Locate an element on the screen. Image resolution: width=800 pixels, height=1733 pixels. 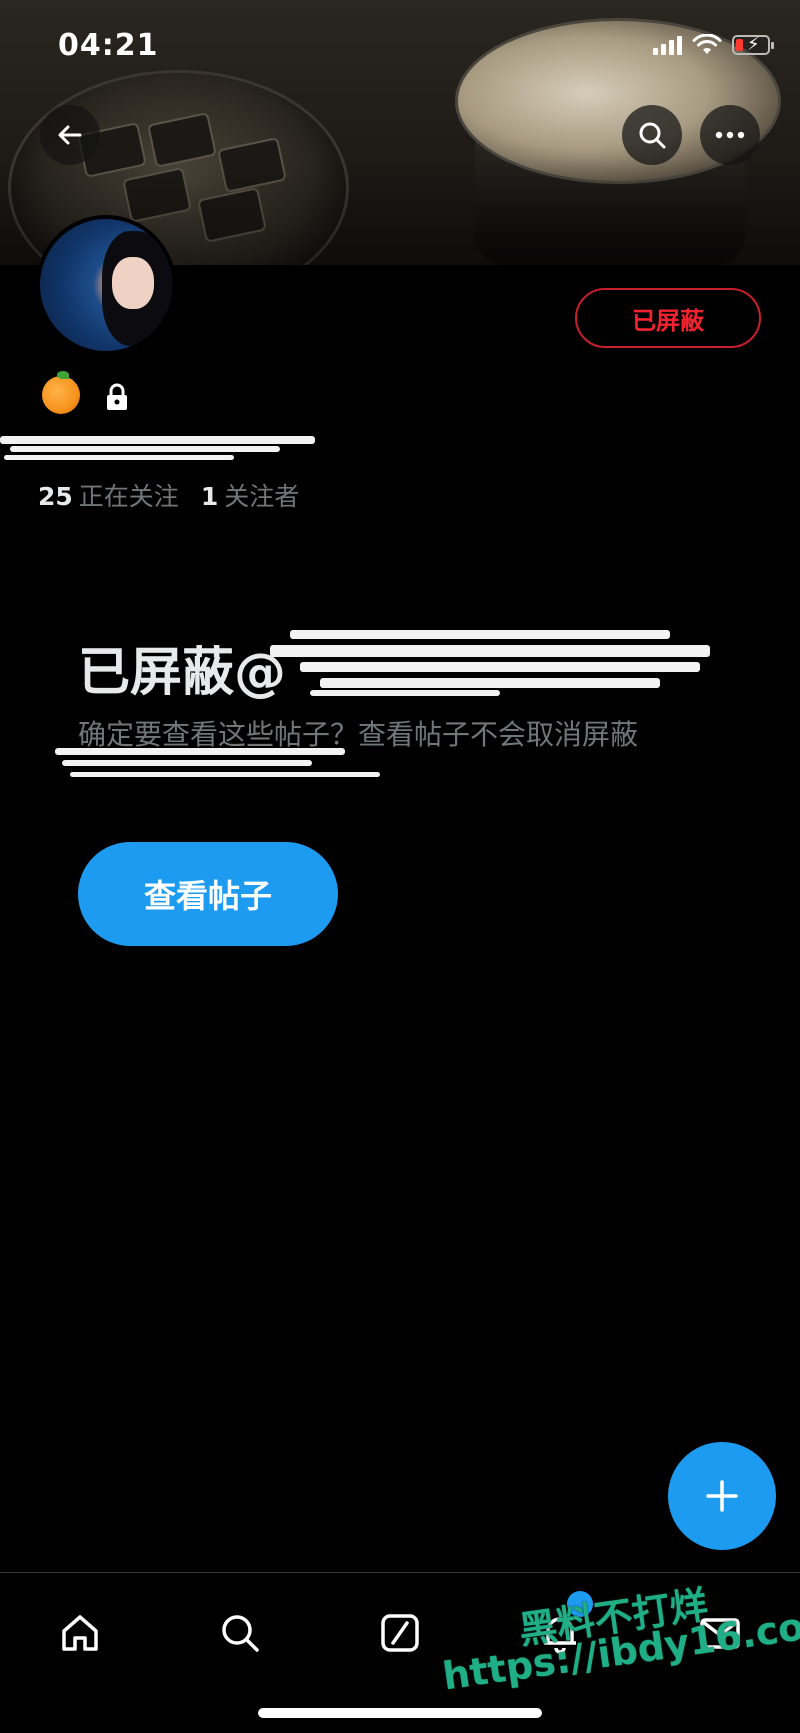
charging-bolt-icon: ⚡ is located at coordinates (753, 44).